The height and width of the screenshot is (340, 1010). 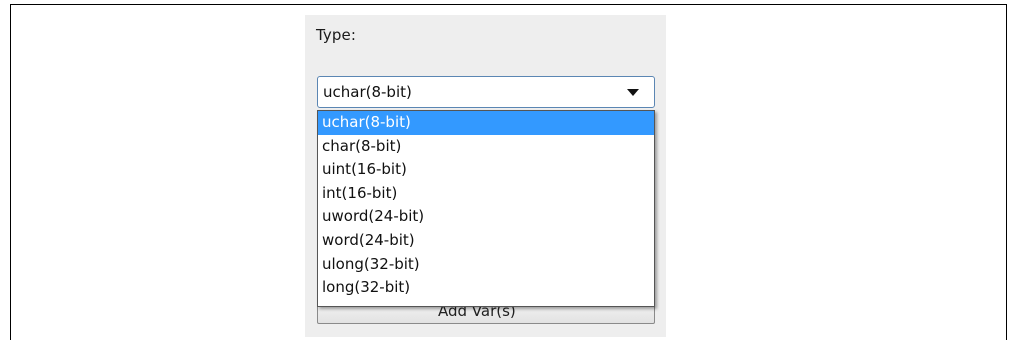 I want to click on type-combobox-value: uchar(8-bit), so click(x=367, y=92).